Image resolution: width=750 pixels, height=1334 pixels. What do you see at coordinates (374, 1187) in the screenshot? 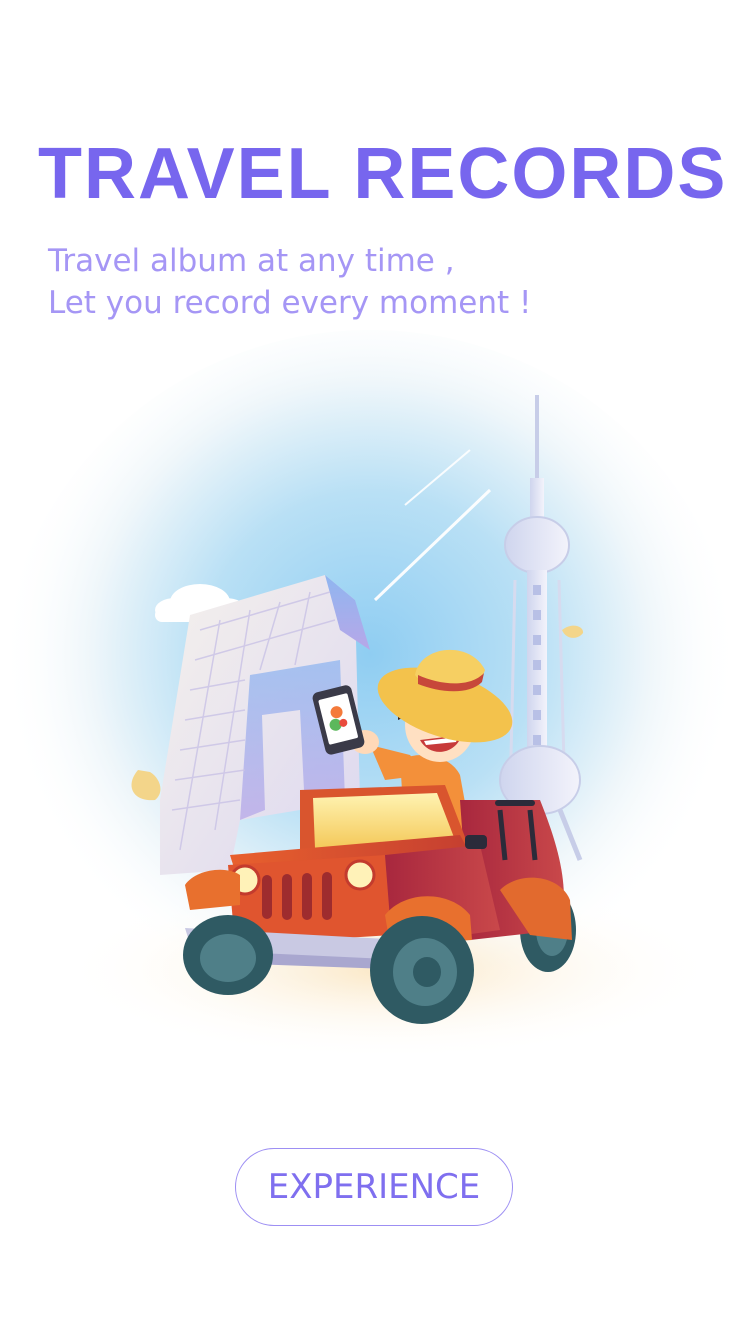
I see `experience-button: EXPERIENCE` at bounding box center [374, 1187].